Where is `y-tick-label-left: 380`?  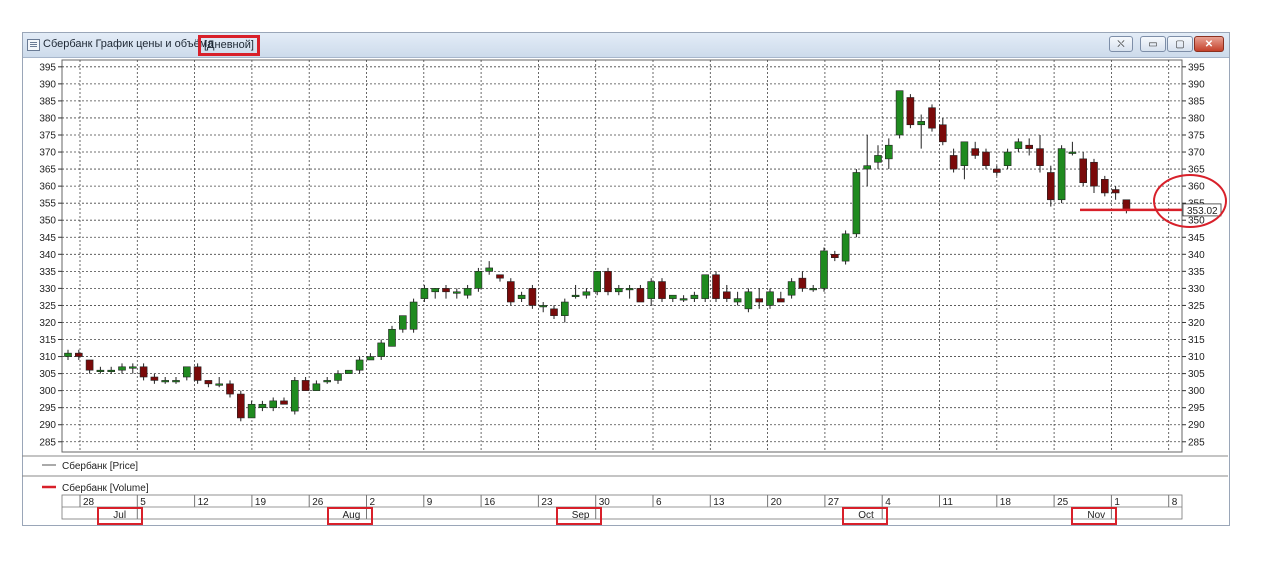
y-tick-label-left: 380 is located at coordinates (47, 118).